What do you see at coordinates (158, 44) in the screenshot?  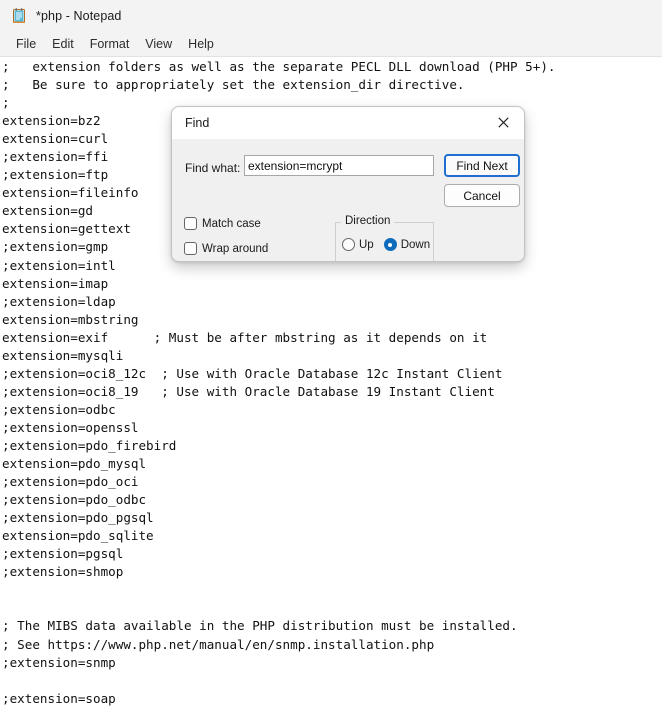 I see `menu-item-view: View` at bounding box center [158, 44].